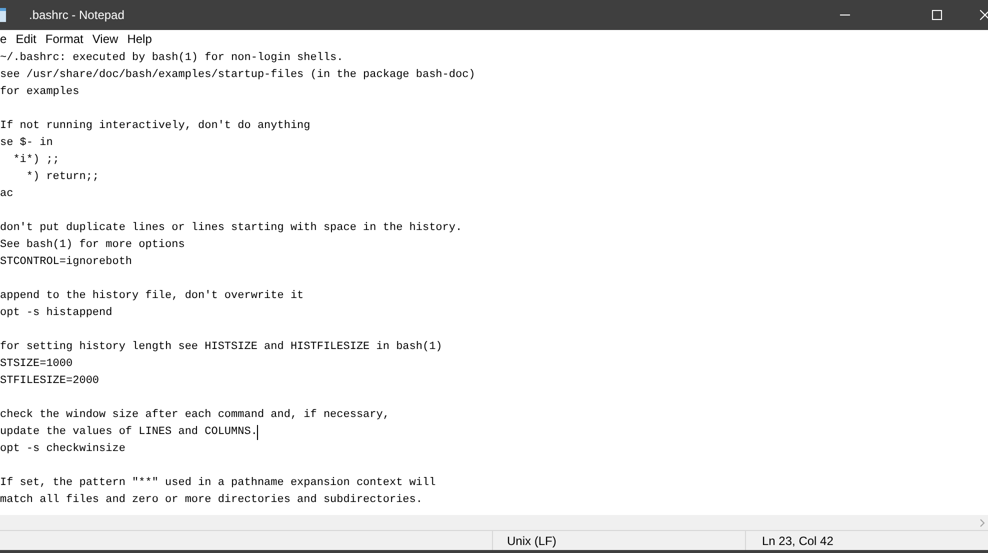  I want to click on menu-item: Edit, so click(26, 39).